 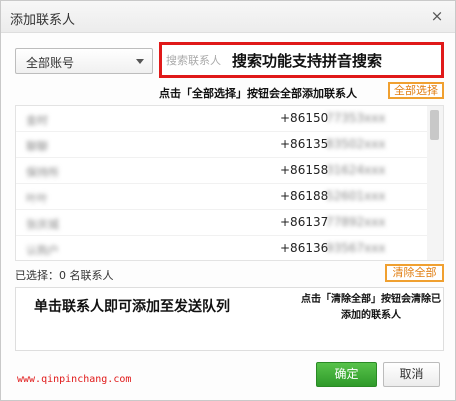 I want to click on contact-phone: +86135, so click(x=304, y=144).